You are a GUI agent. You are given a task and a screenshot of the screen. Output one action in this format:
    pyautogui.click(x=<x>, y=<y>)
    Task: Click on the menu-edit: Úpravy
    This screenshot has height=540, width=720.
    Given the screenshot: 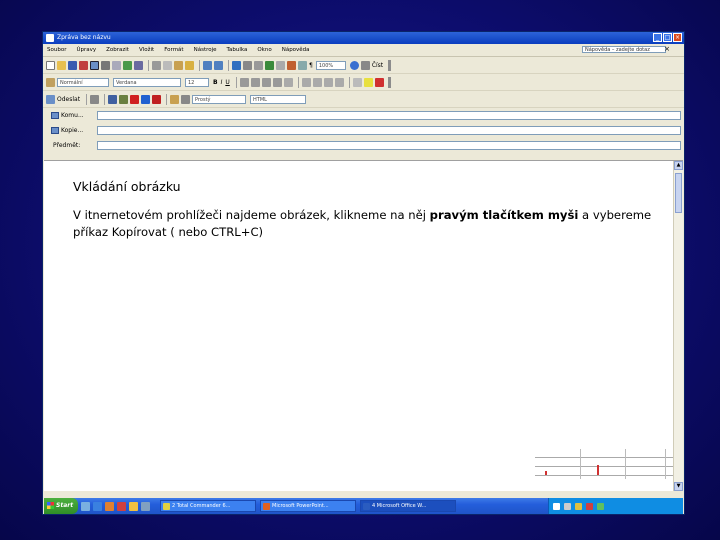 What is the action you would take?
    pyautogui.click(x=86, y=50)
    